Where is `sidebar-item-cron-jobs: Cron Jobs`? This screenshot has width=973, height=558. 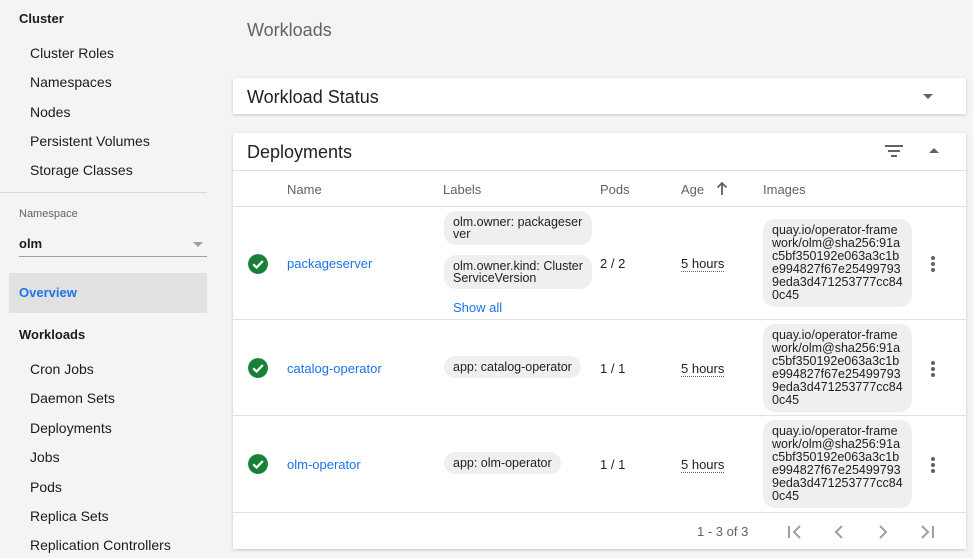
sidebar-item-cron-jobs: Cron Jobs is located at coordinates (62, 369).